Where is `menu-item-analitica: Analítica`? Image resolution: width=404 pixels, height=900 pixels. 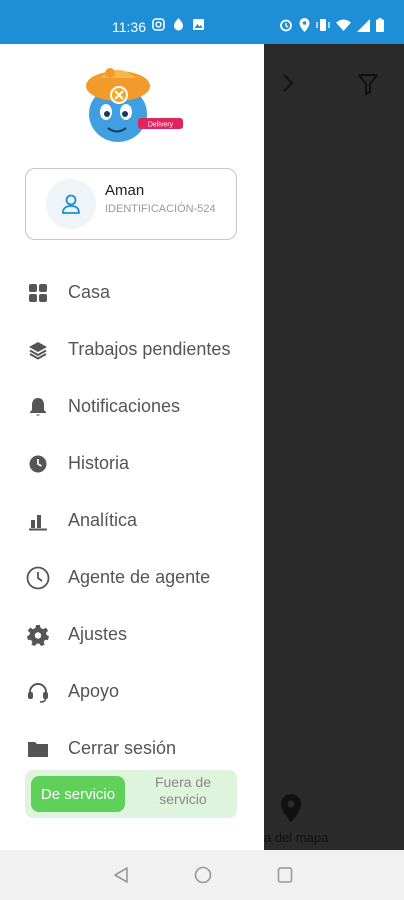 menu-item-analitica: Analítica is located at coordinates (132, 520).